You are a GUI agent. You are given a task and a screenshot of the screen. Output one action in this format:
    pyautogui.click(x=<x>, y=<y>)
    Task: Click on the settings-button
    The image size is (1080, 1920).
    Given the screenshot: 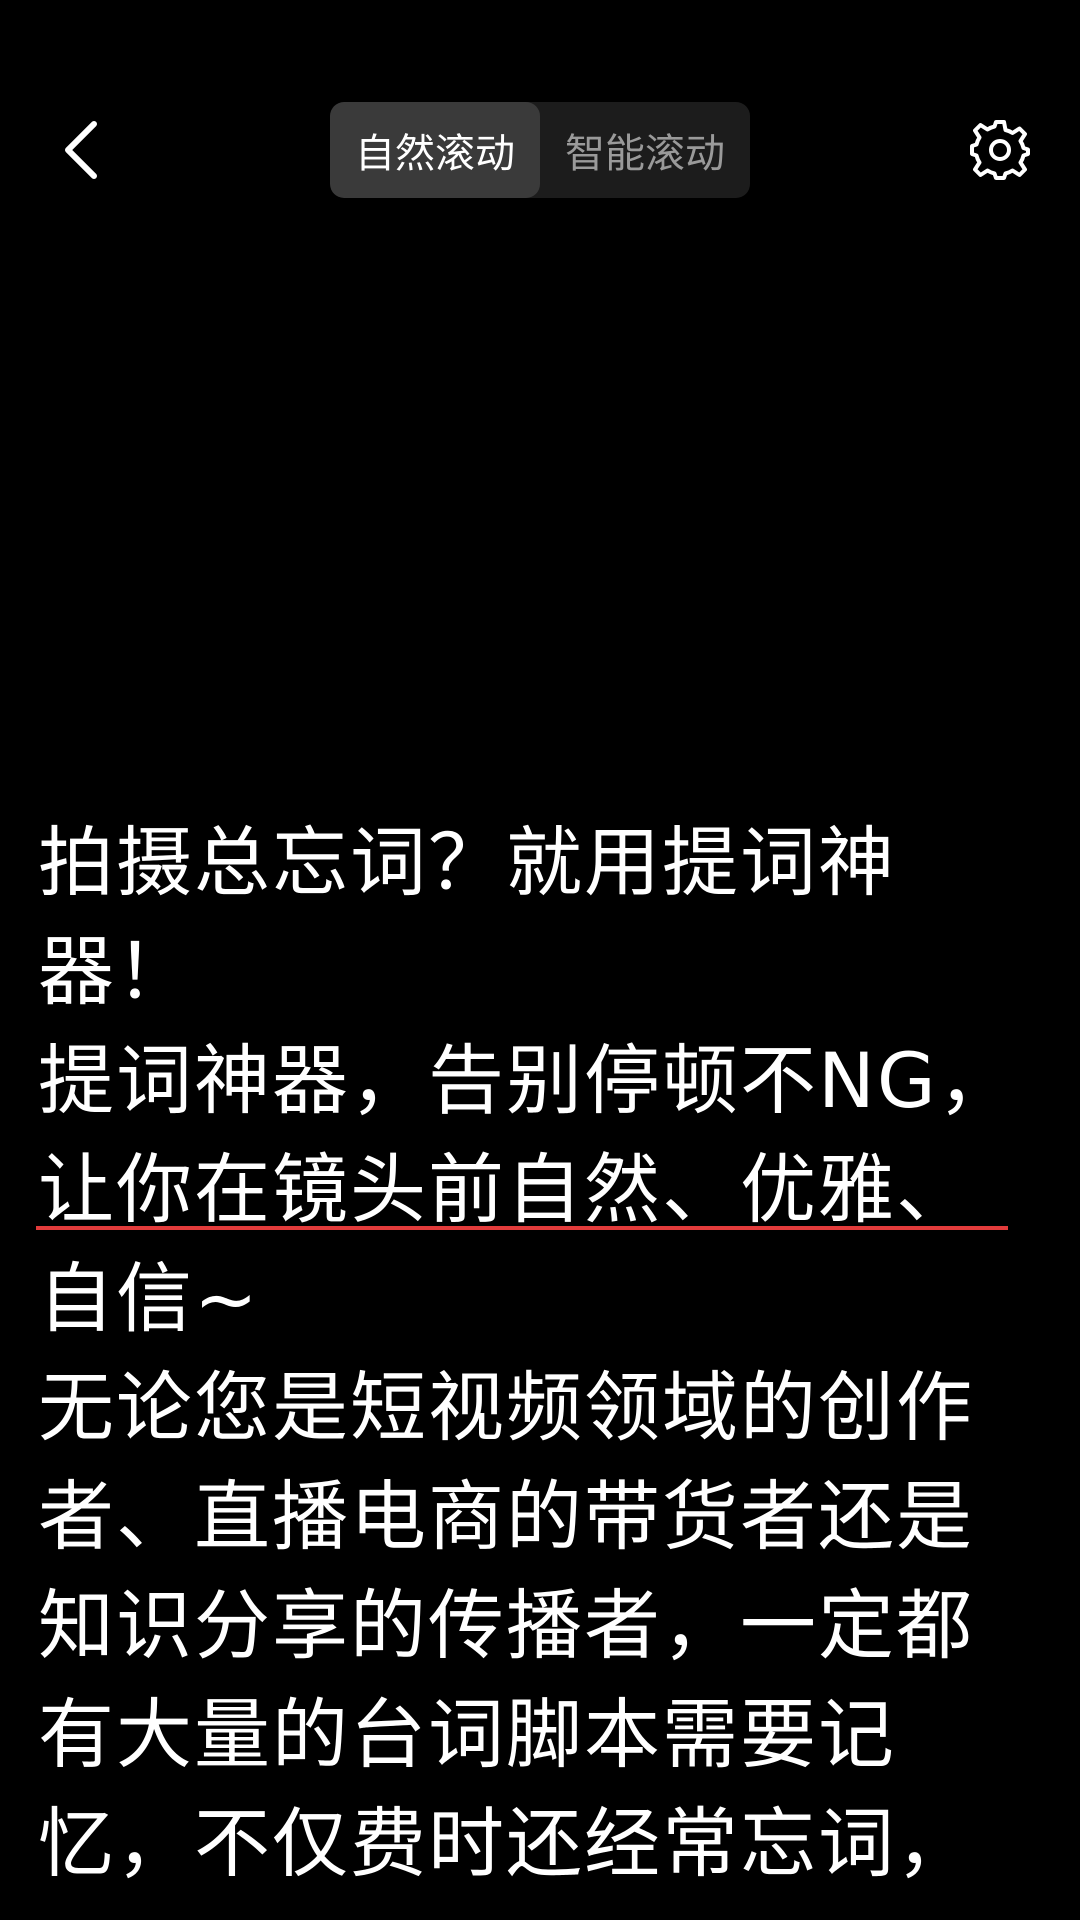 What is the action you would take?
    pyautogui.click(x=1000, y=150)
    